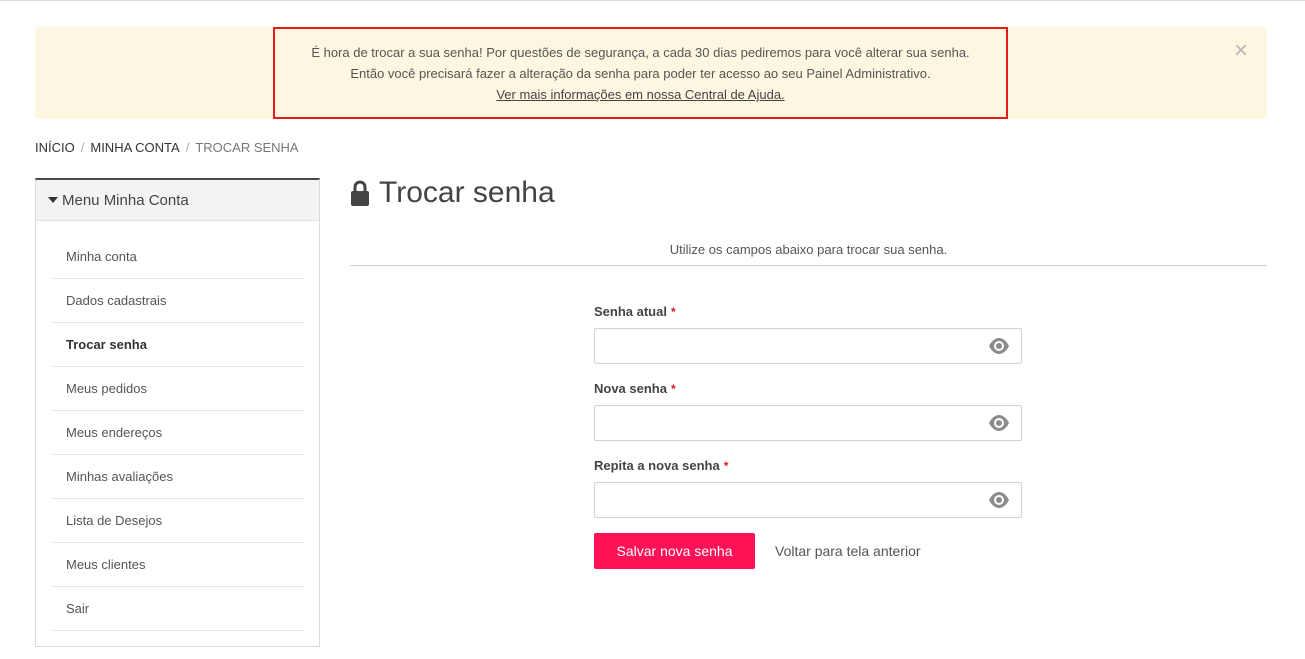  What do you see at coordinates (661, 465) in the screenshot?
I see `repeat-password-label: Repita a nova senha *` at bounding box center [661, 465].